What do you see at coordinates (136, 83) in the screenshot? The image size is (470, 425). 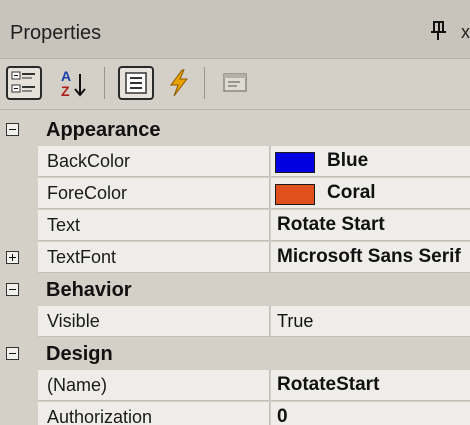 I see `properties-button` at bounding box center [136, 83].